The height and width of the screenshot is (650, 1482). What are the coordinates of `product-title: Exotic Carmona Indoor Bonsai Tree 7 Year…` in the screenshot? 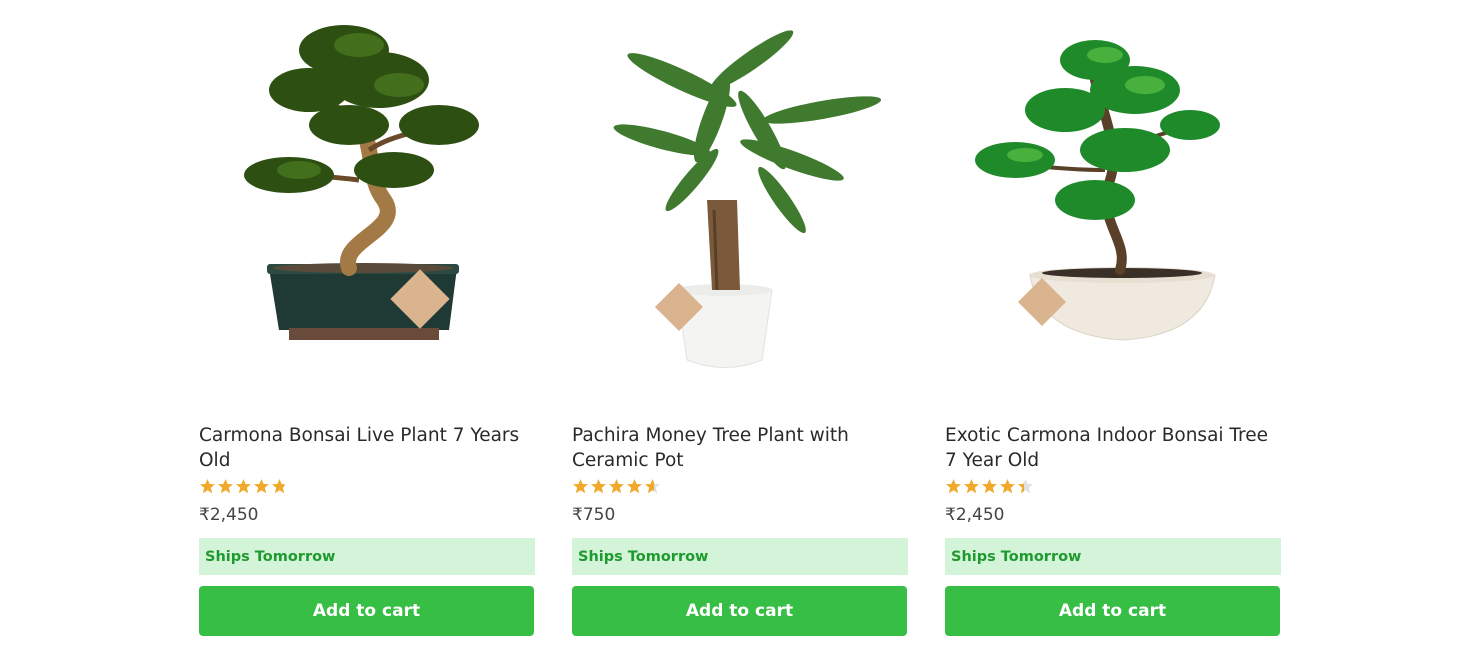 It's located at (1113, 448).